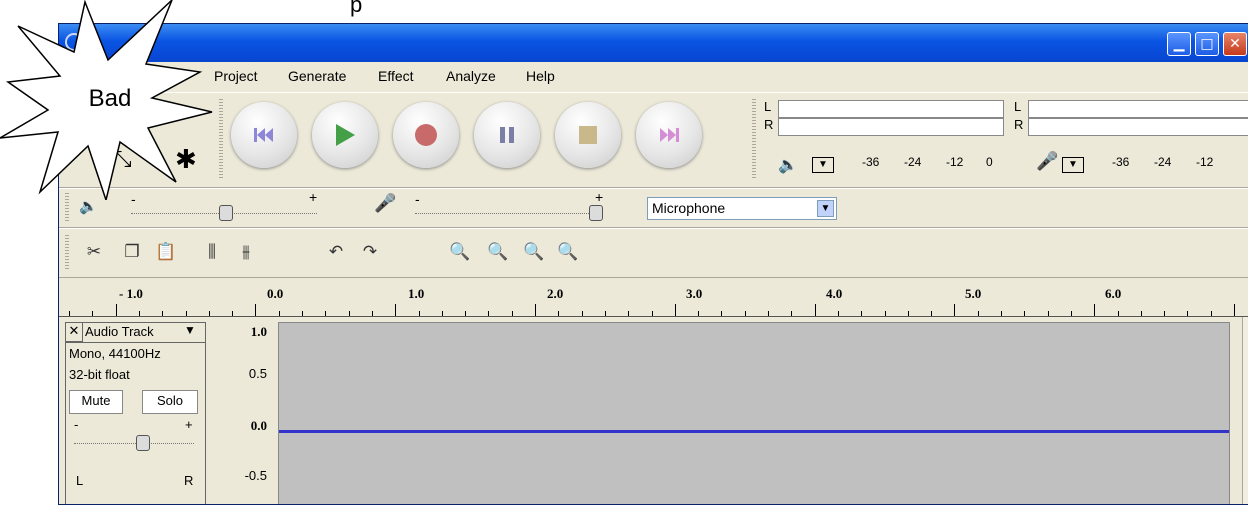  Describe the element at coordinates (884, 139) in the screenshot. I see `playback-meter: L R 🔈 ▼ -36 -24 -12 0` at that location.